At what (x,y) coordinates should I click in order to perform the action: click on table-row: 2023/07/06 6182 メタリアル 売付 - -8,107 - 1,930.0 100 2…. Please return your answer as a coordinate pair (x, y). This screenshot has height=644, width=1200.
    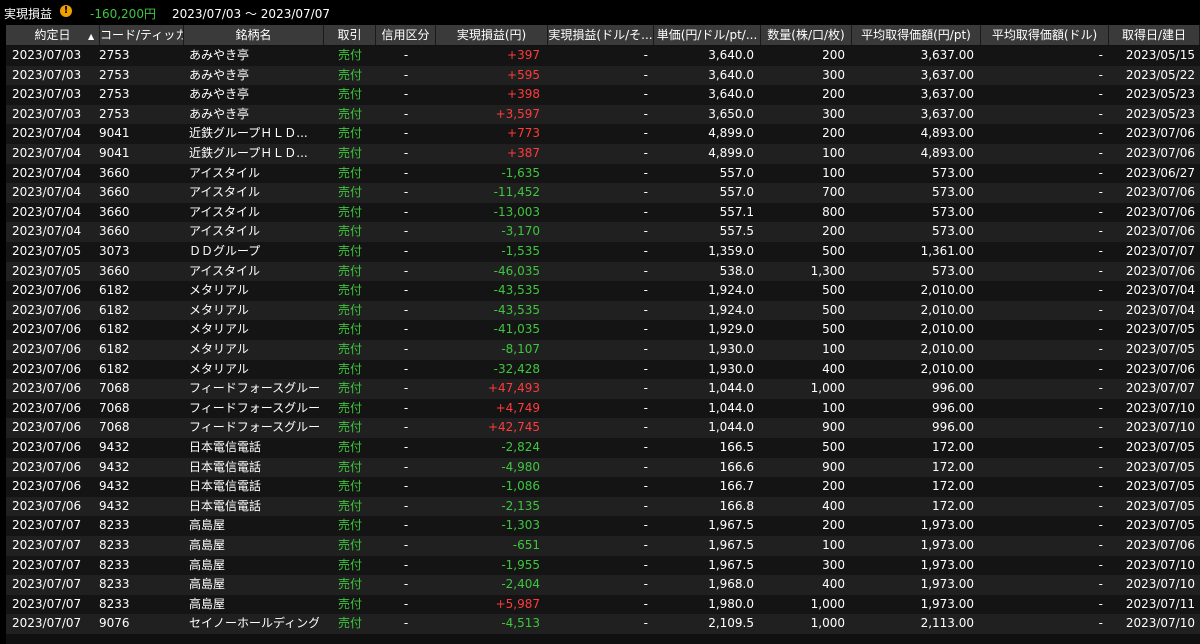
    Looking at the image, I should click on (603, 350).